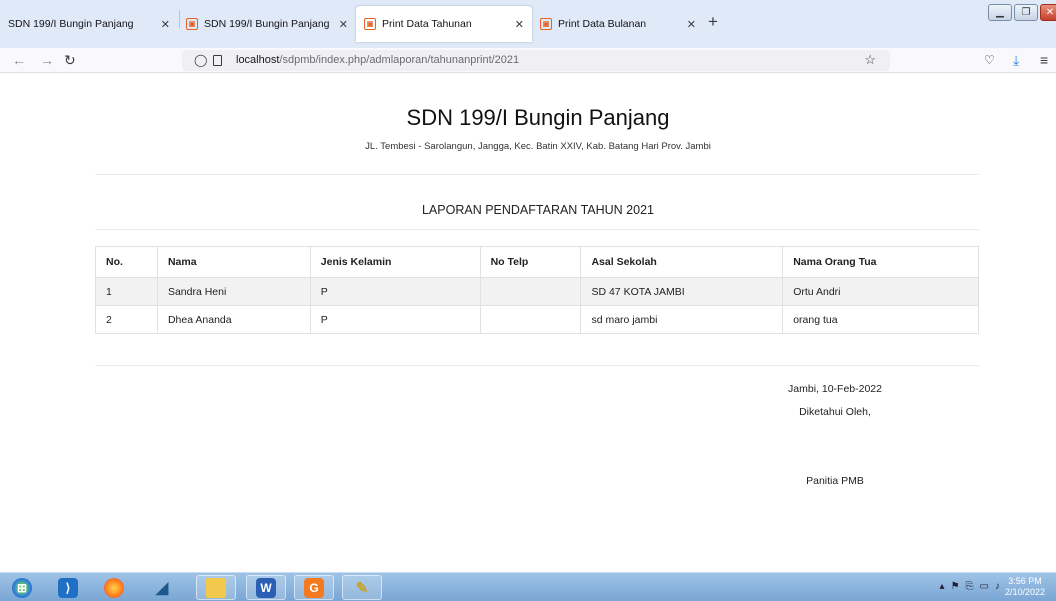 Image resolution: width=1056 pixels, height=601 pixels. Describe the element at coordinates (1026, 12) in the screenshot. I see `maximize-icon: ❐` at that location.